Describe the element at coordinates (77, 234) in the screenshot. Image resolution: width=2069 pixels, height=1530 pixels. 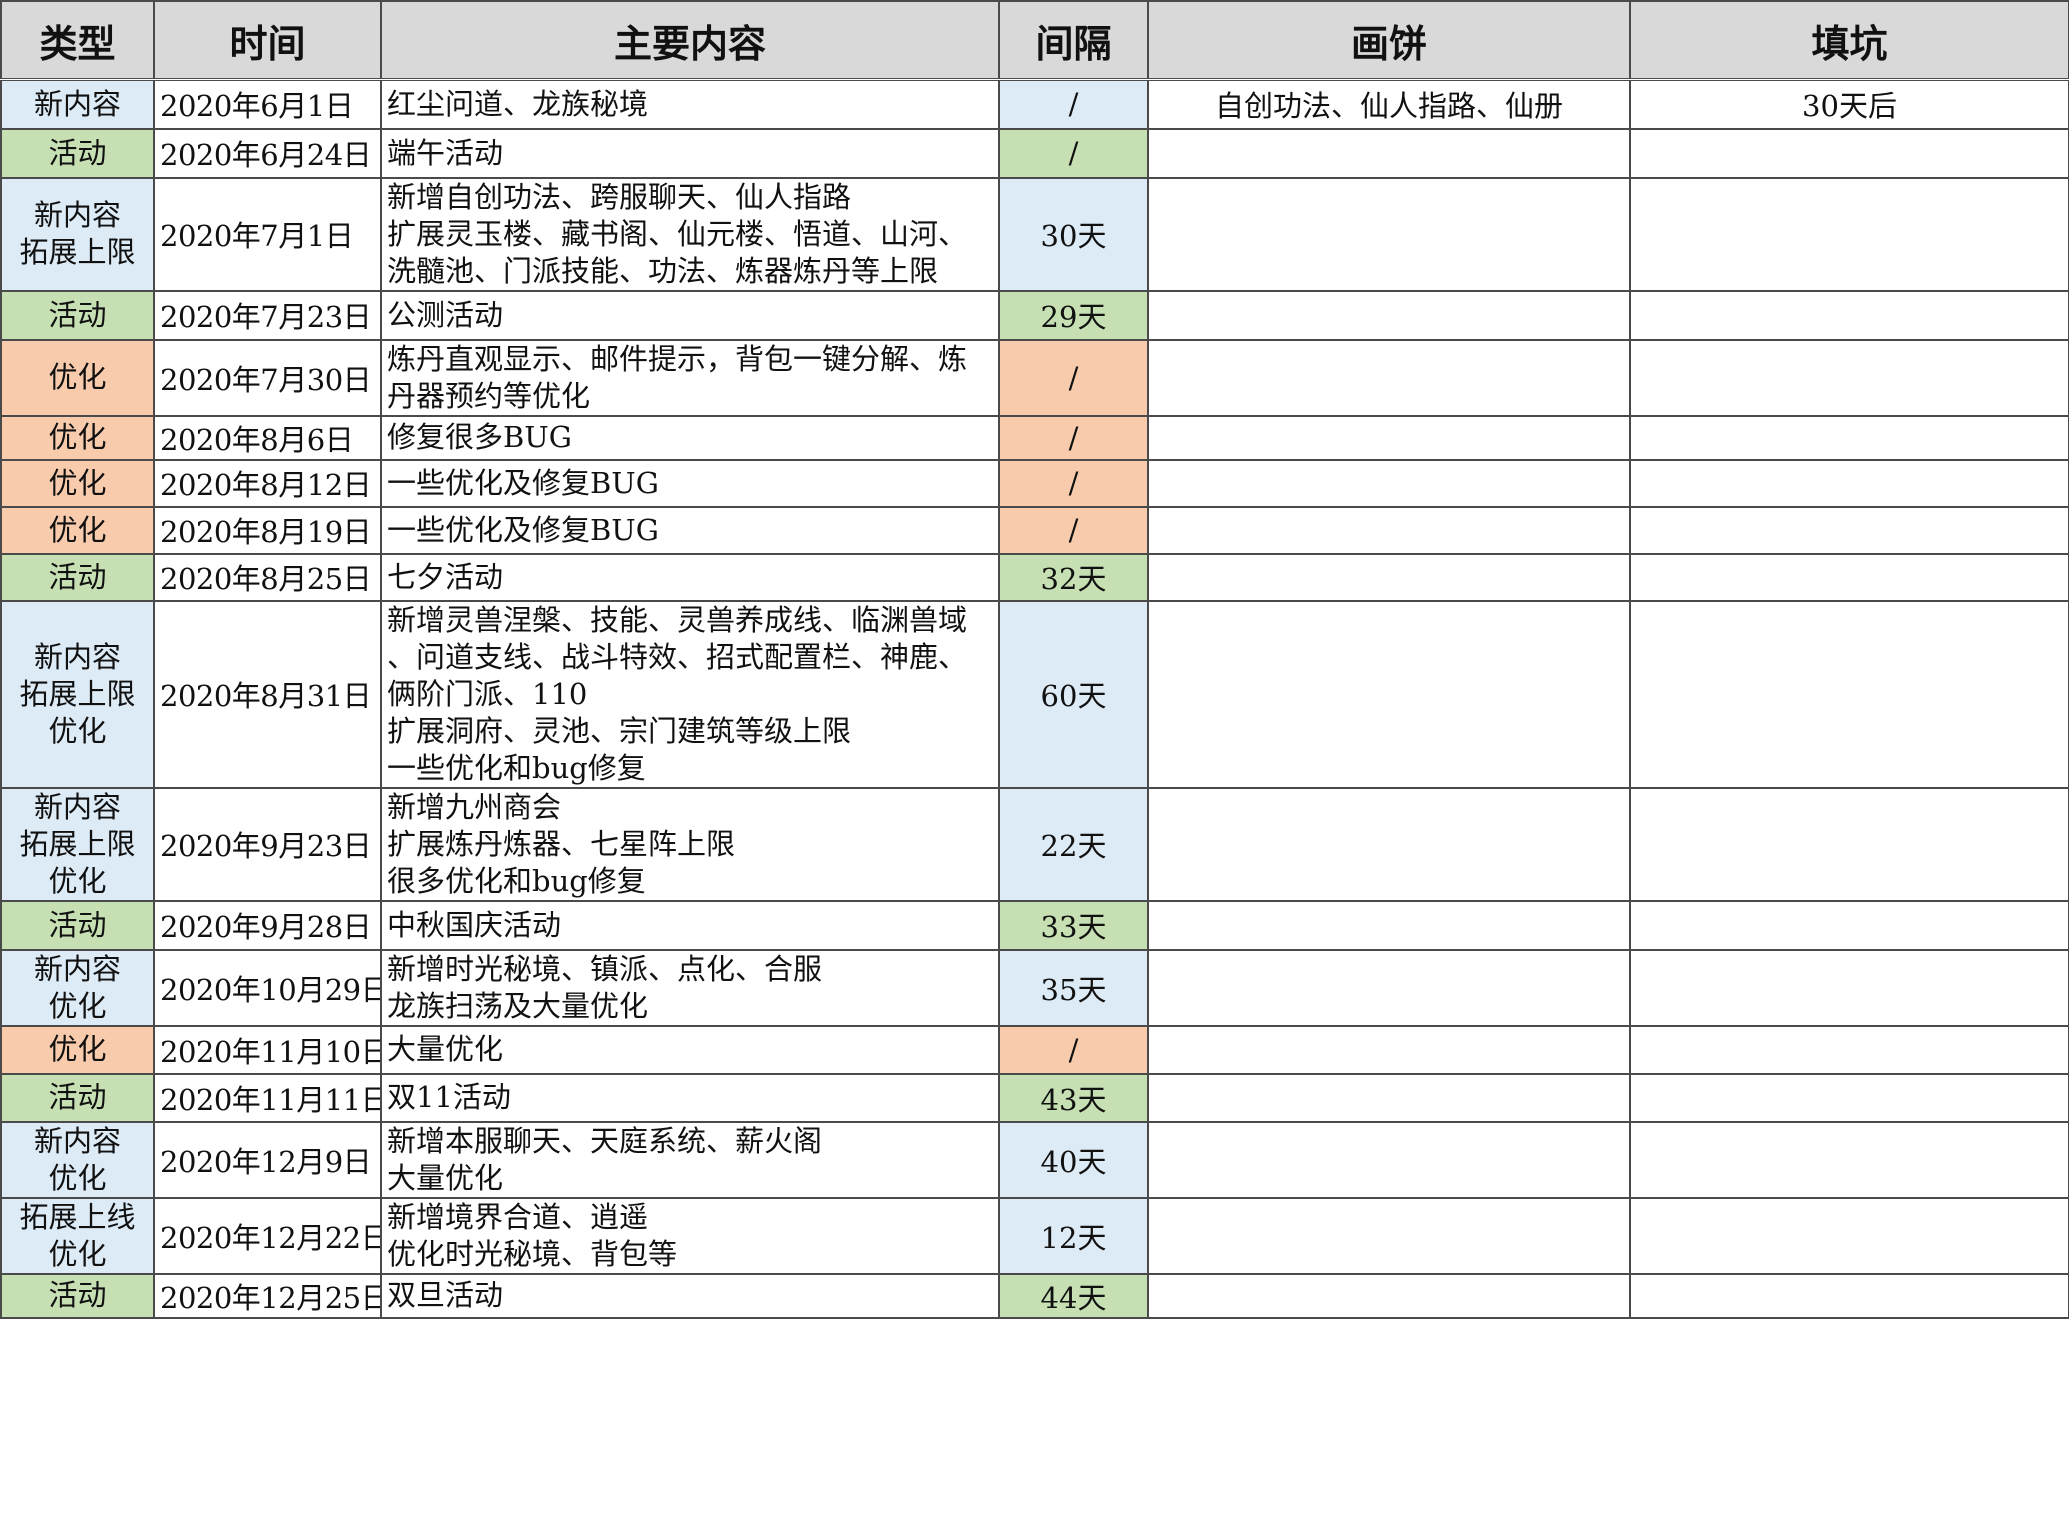
I see `type-cell: 新内容 拓展上限` at that location.